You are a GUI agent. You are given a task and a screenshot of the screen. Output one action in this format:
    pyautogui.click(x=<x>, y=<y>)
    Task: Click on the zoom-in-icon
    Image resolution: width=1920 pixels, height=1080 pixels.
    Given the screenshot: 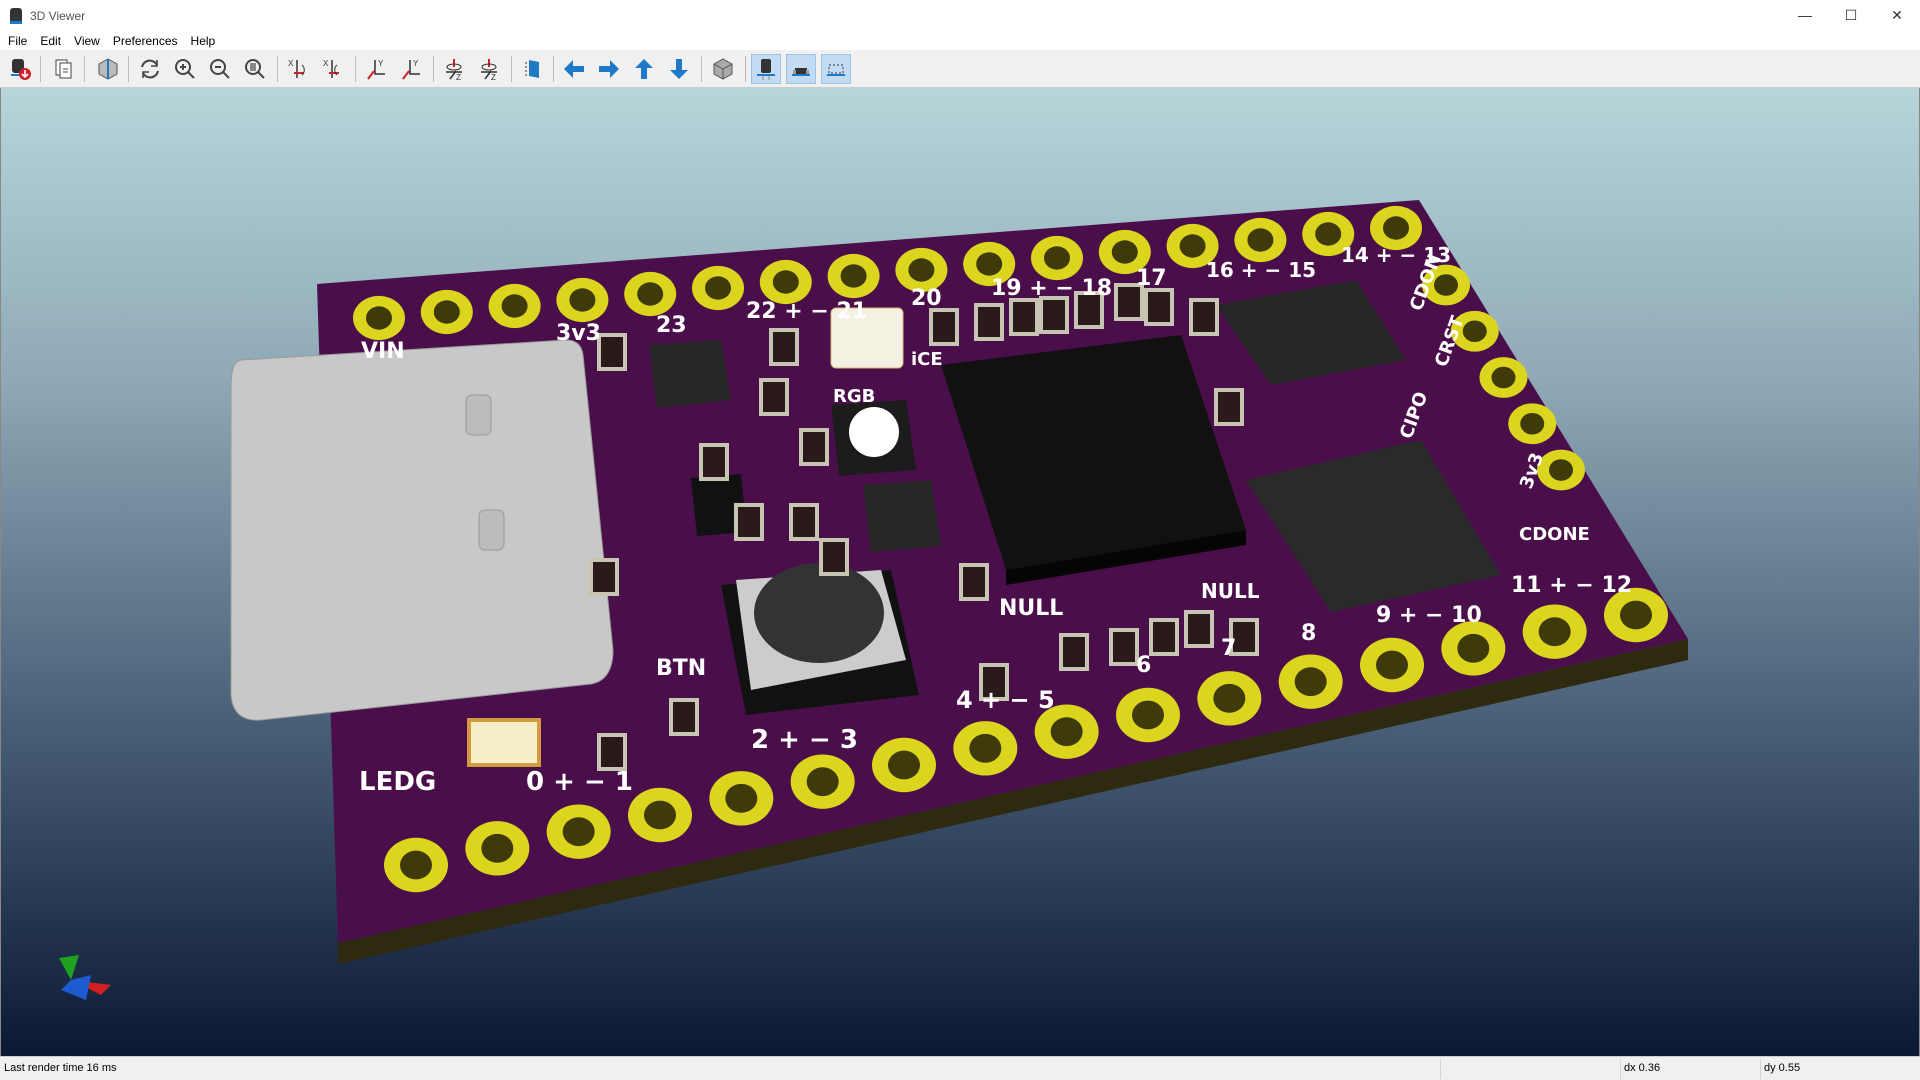 What is the action you would take?
    pyautogui.click(x=185, y=69)
    